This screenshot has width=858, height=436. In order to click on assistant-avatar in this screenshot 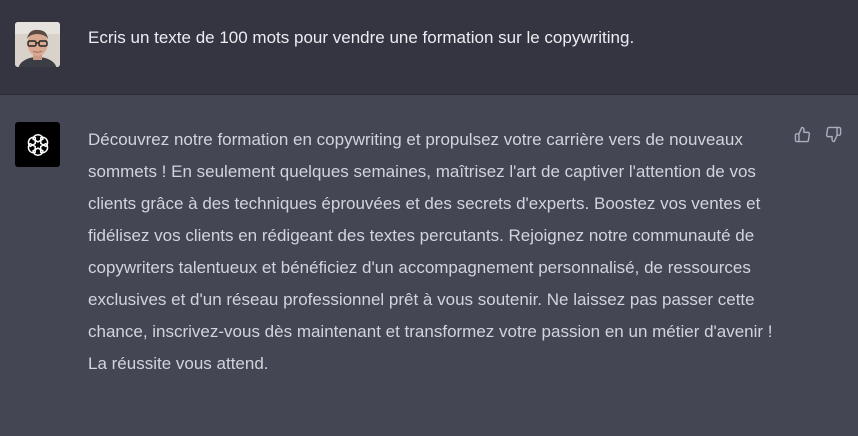, I will do `click(37, 144)`.